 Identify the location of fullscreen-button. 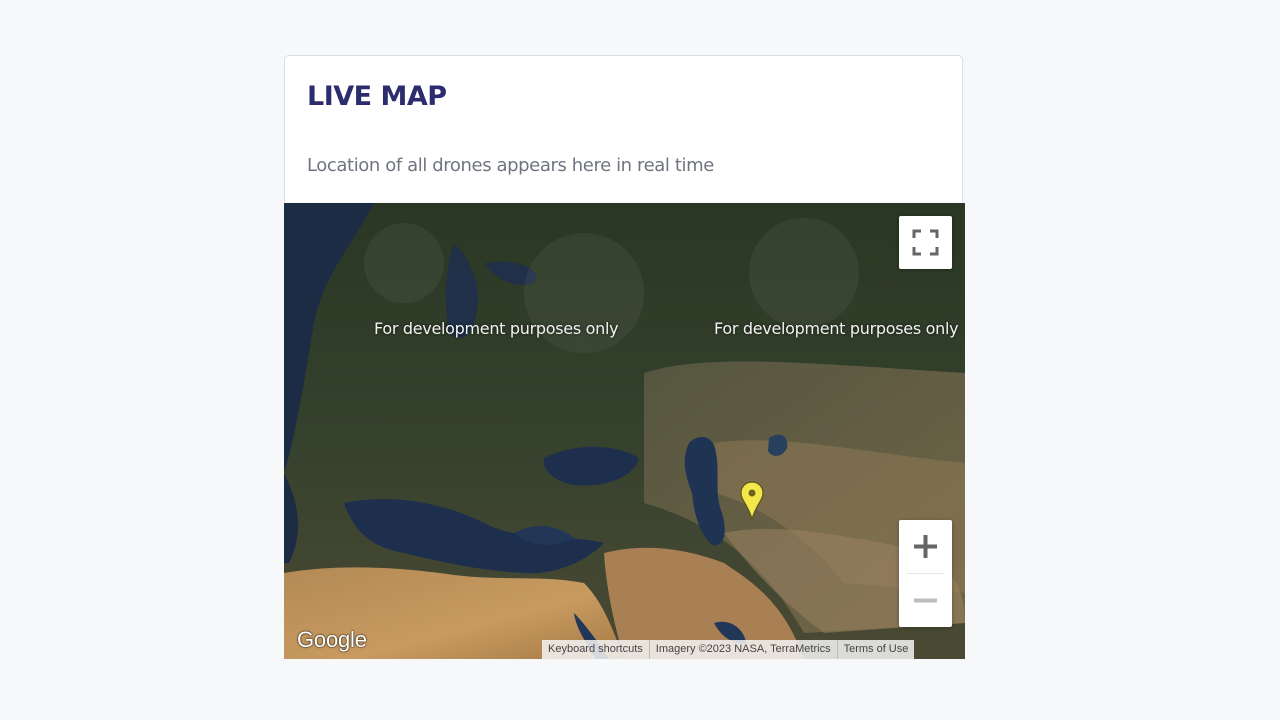
(925, 242).